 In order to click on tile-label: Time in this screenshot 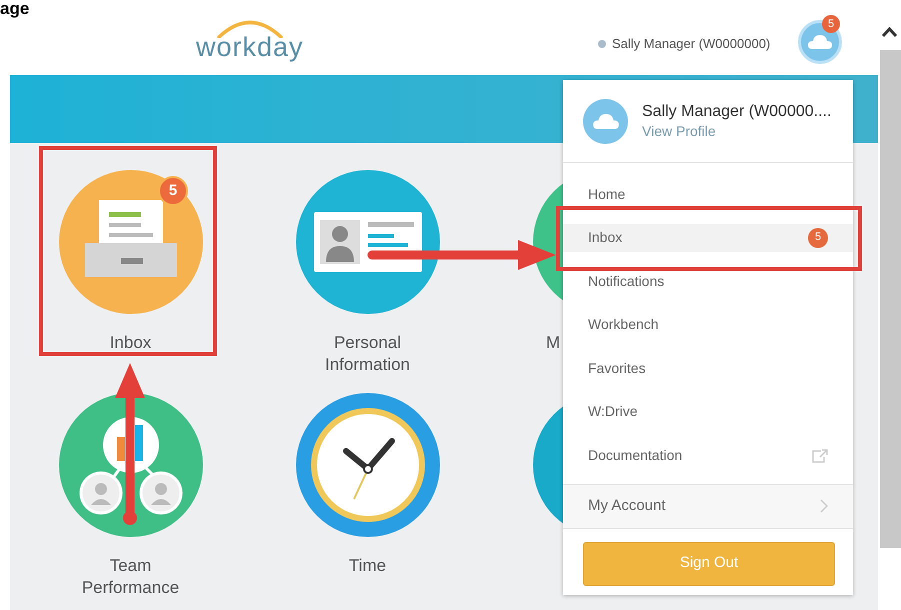, I will do `click(368, 566)`.